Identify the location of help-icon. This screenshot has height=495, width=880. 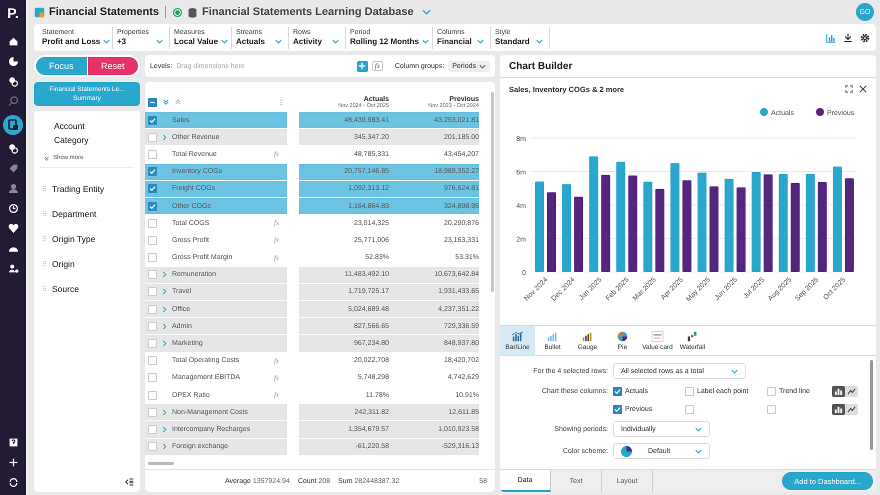
(13, 442).